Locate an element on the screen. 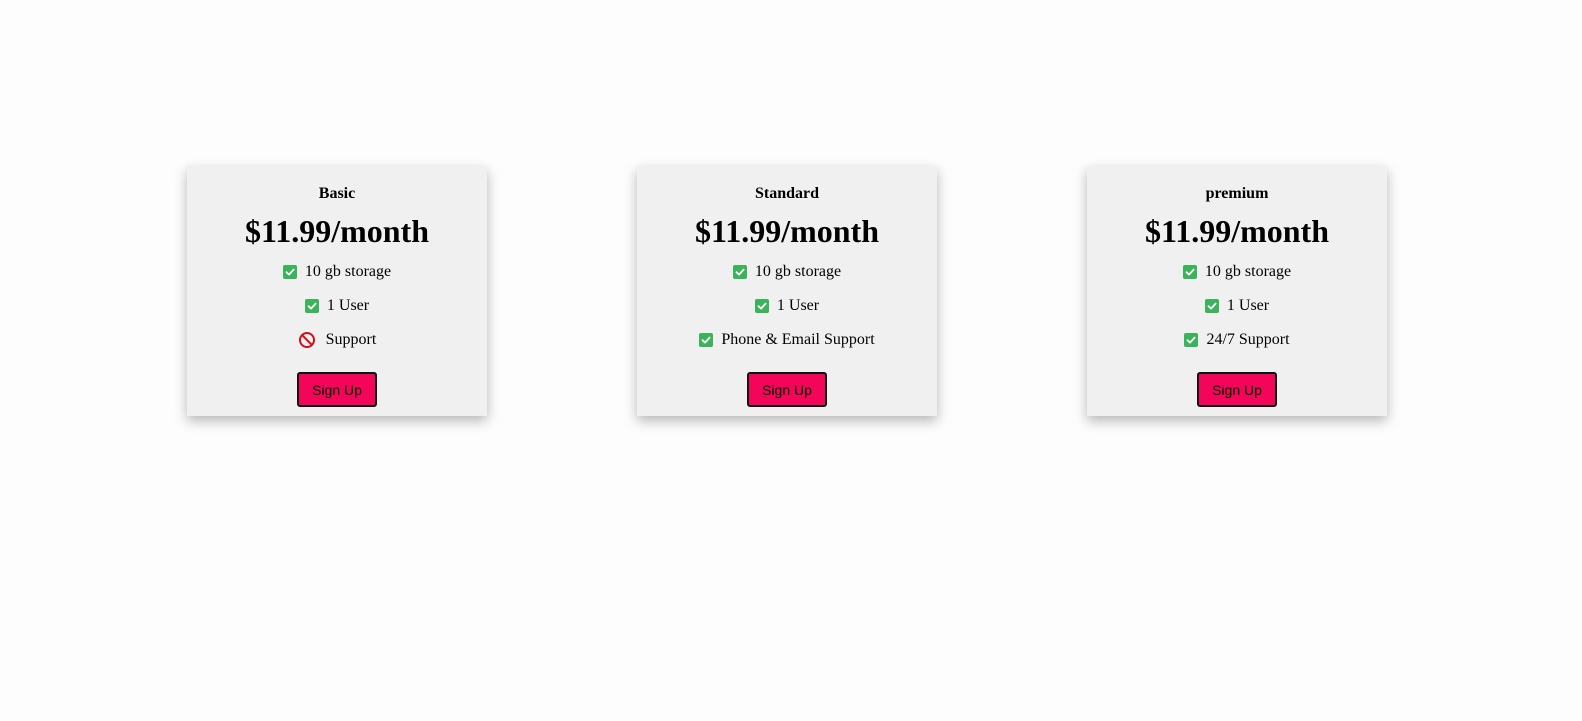 Image resolution: width=1582 pixels, height=721 pixels. plan-name: Basic is located at coordinates (337, 193).